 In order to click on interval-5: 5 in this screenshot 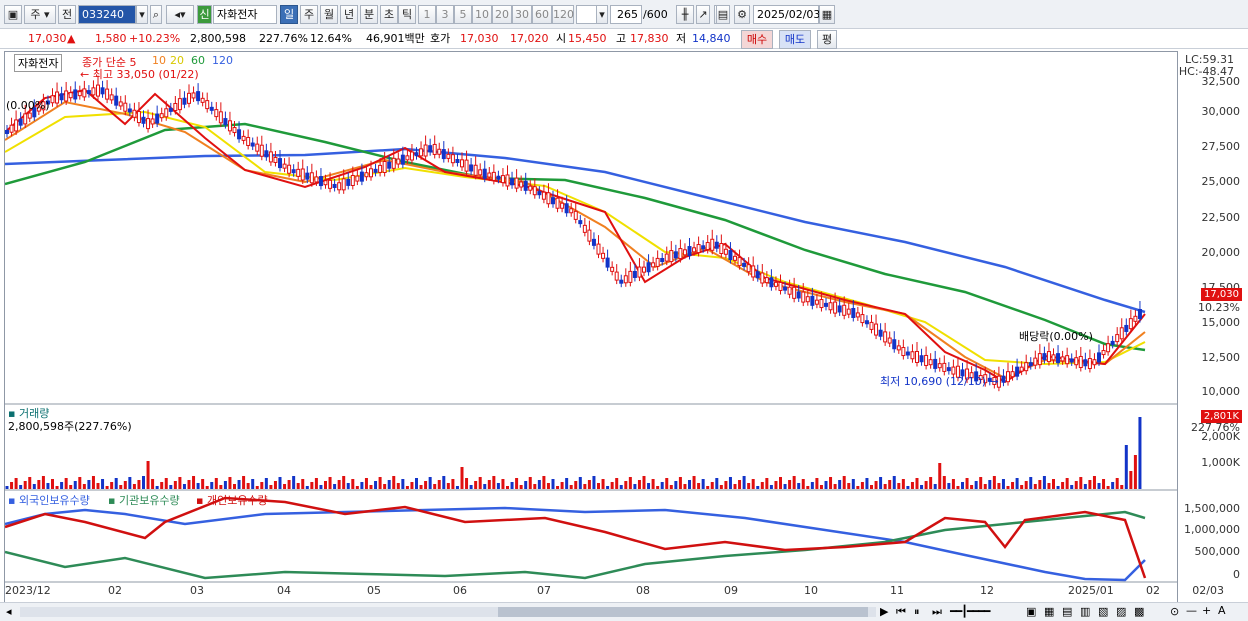, I will do `click(463, 14)`.